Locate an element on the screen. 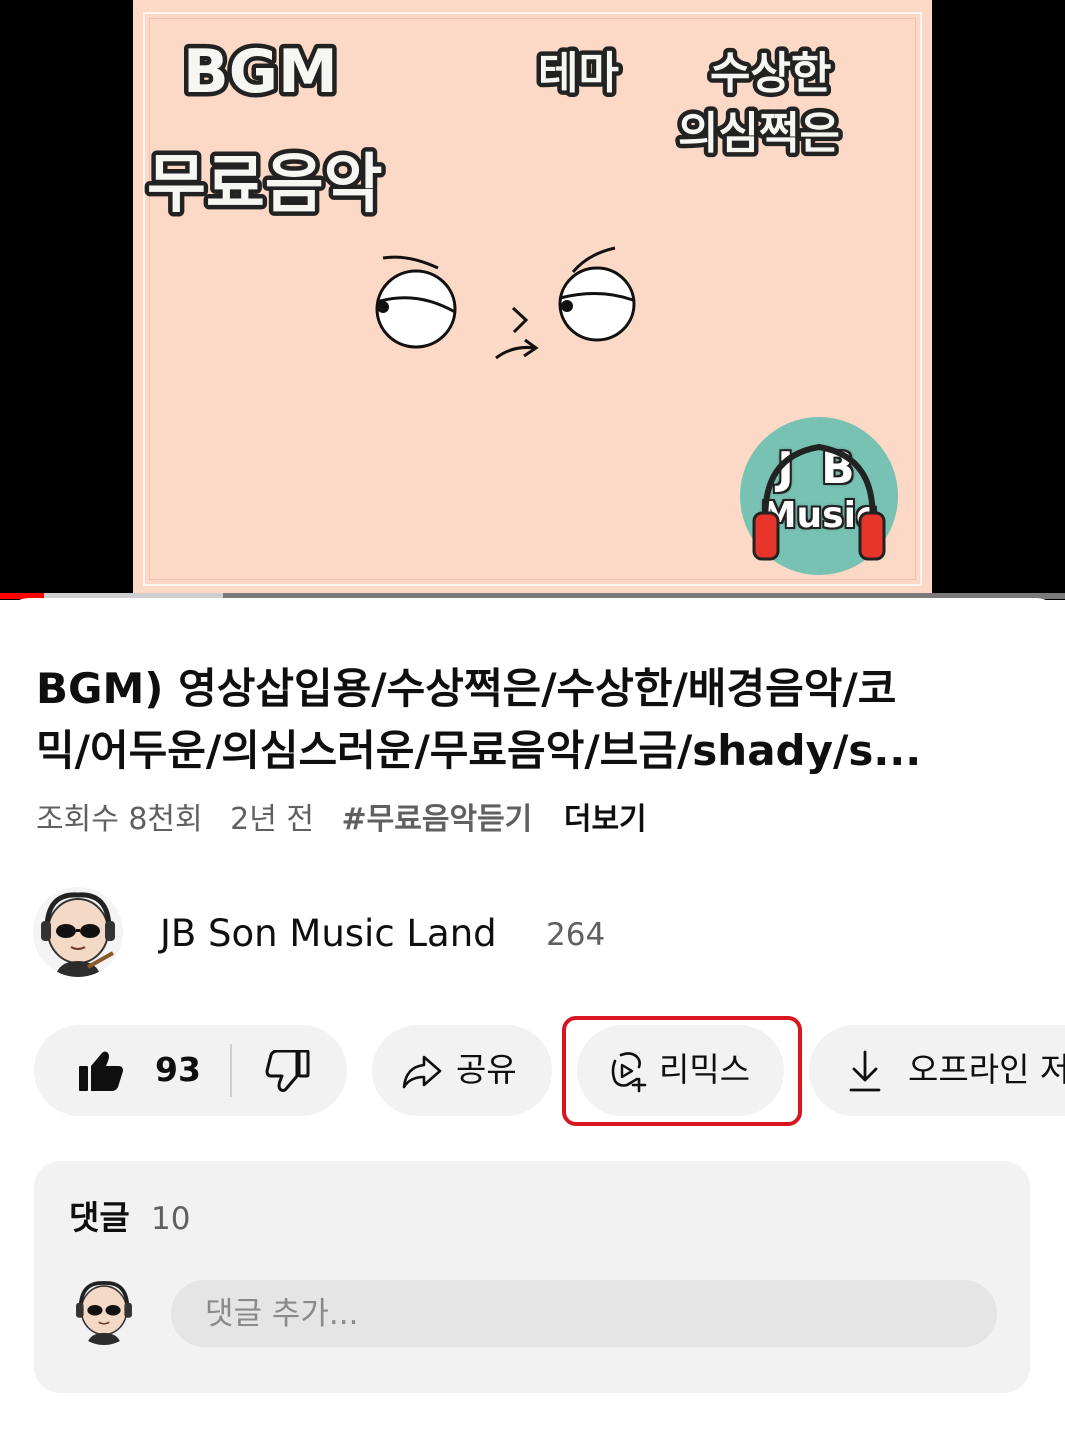  like-divider is located at coordinates (231, 1070).